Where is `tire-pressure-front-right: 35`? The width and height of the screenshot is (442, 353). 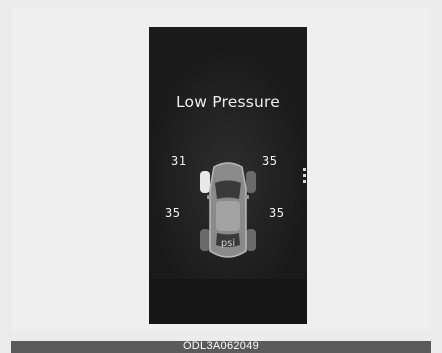
tire-pressure-front-right: 35 is located at coordinates (270, 161).